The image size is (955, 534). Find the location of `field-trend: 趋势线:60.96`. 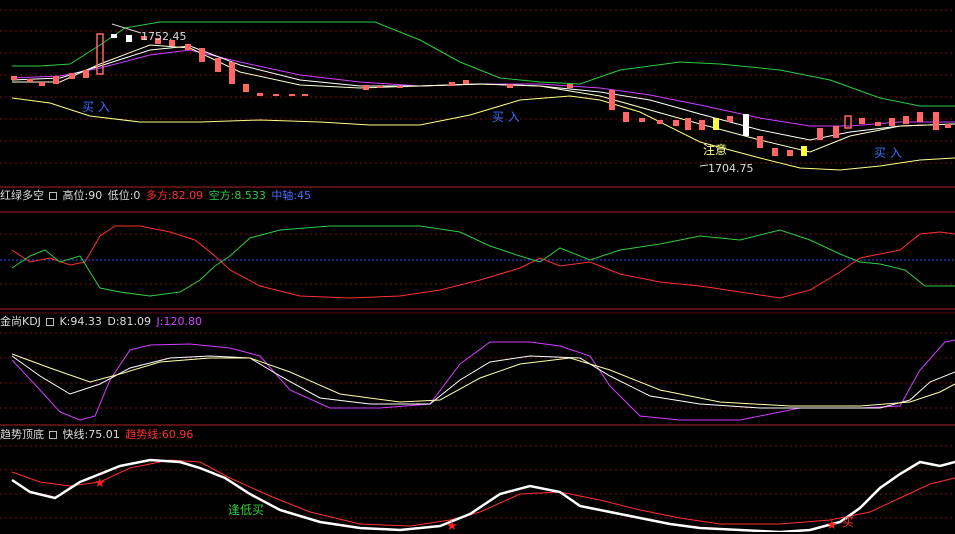

field-trend: 趋势线:60.96 is located at coordinates (159, 434).